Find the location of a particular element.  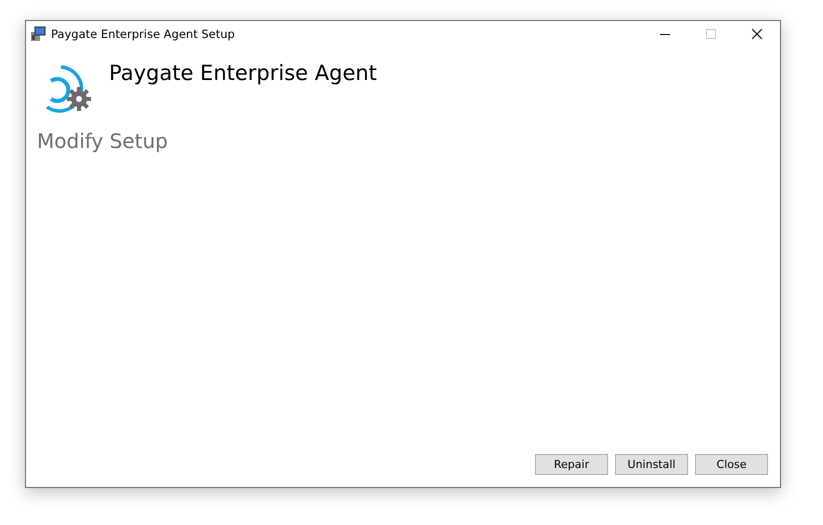

window-title: Paygate Enterprise Agent Setup is located at coordinates (143, 33).